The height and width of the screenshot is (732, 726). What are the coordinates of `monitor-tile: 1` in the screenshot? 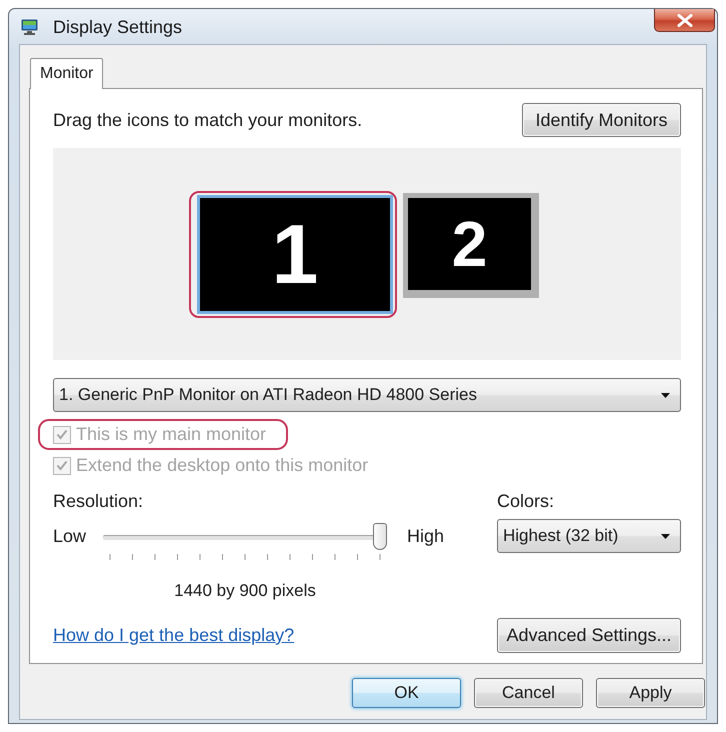 It's located at (295, 254).